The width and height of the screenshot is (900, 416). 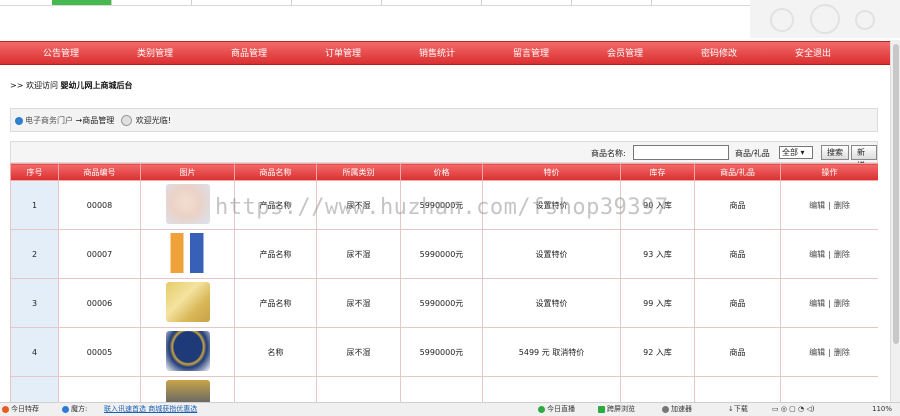 I want to click on add-button: 新增, so click(x=864, y=157).